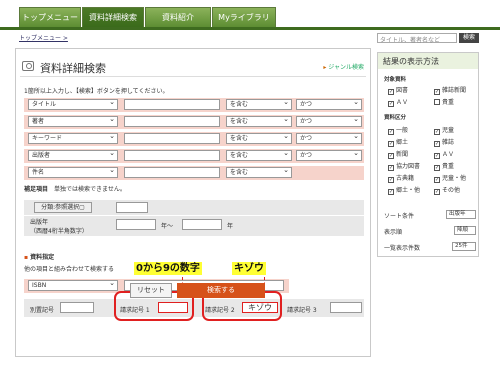 This screenshot has width=500, height=365. I want to click on search-row: 著者 を含む かつ, so click(194, 122).